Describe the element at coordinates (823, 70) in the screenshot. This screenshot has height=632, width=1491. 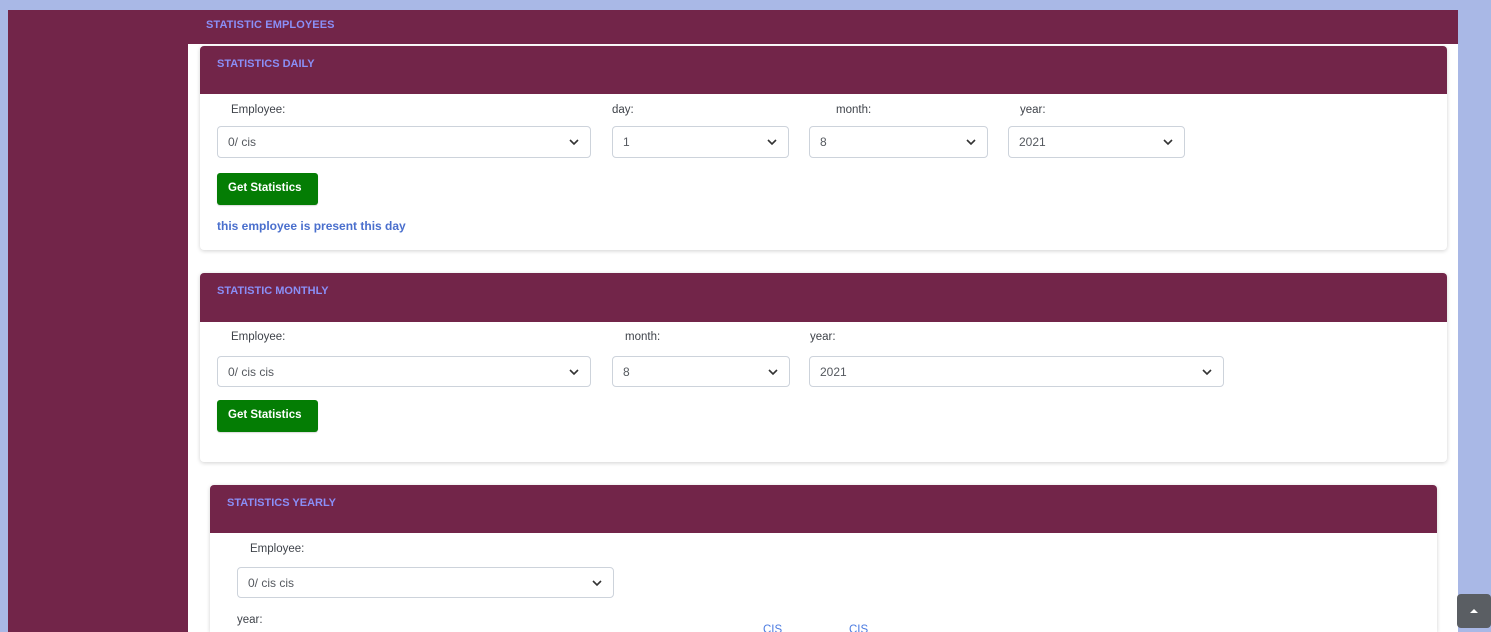
I see `daily-card-title: STATISTICS DAILY` at that location.